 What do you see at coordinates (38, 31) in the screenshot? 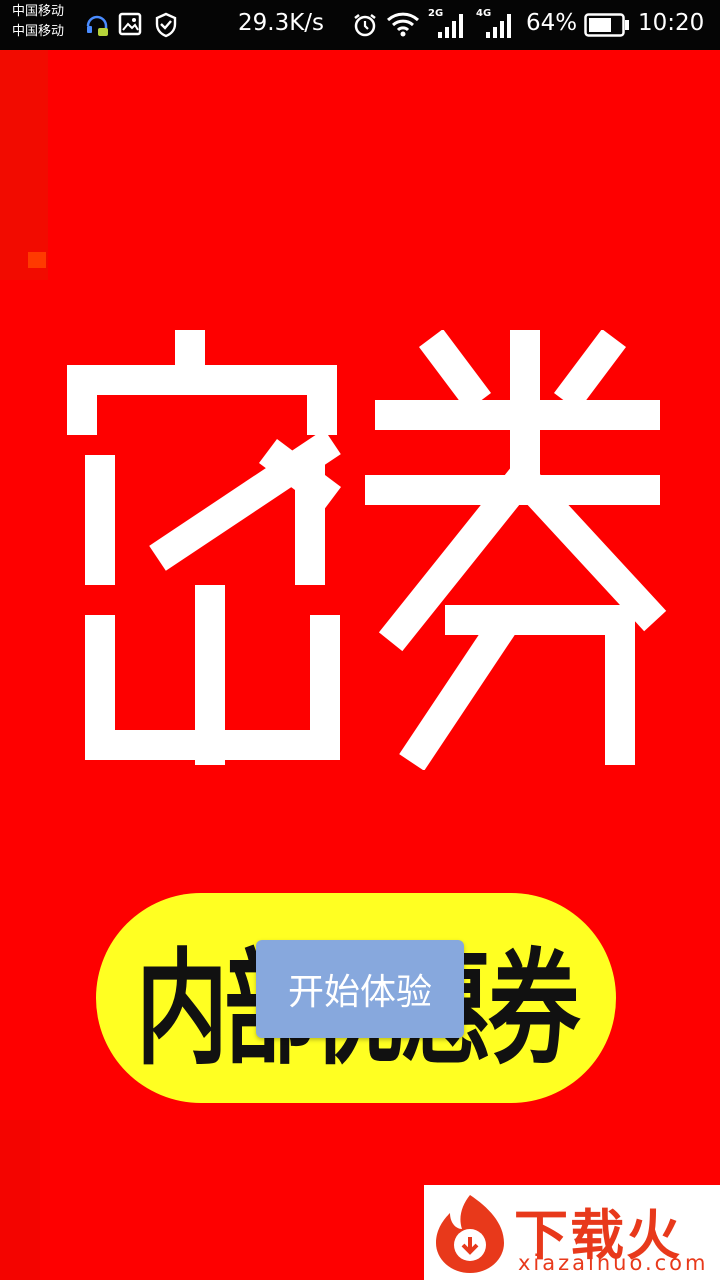
I see `carrier-label-2: 中国移动` at bounding box center [38, 31].